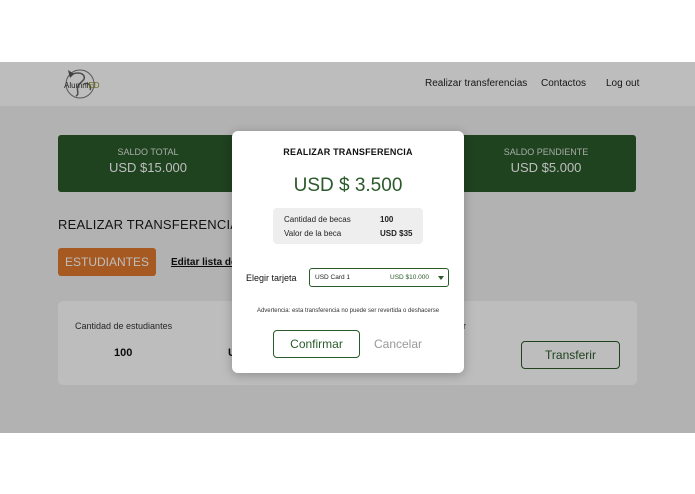  I want to click on confirm-button: Confirmar, so click(316, 344).